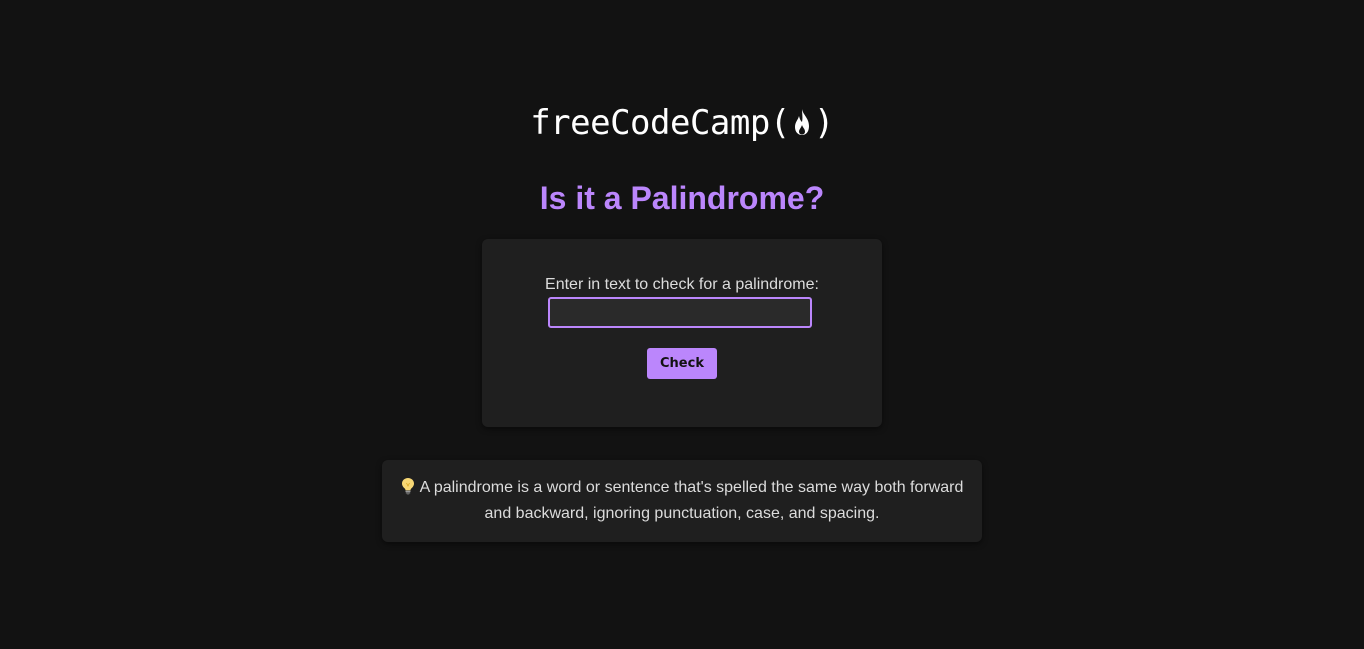 The height and width of the screenshot is (649, 1364). I want to click on logo-close-paren: ), so click(823, 123).